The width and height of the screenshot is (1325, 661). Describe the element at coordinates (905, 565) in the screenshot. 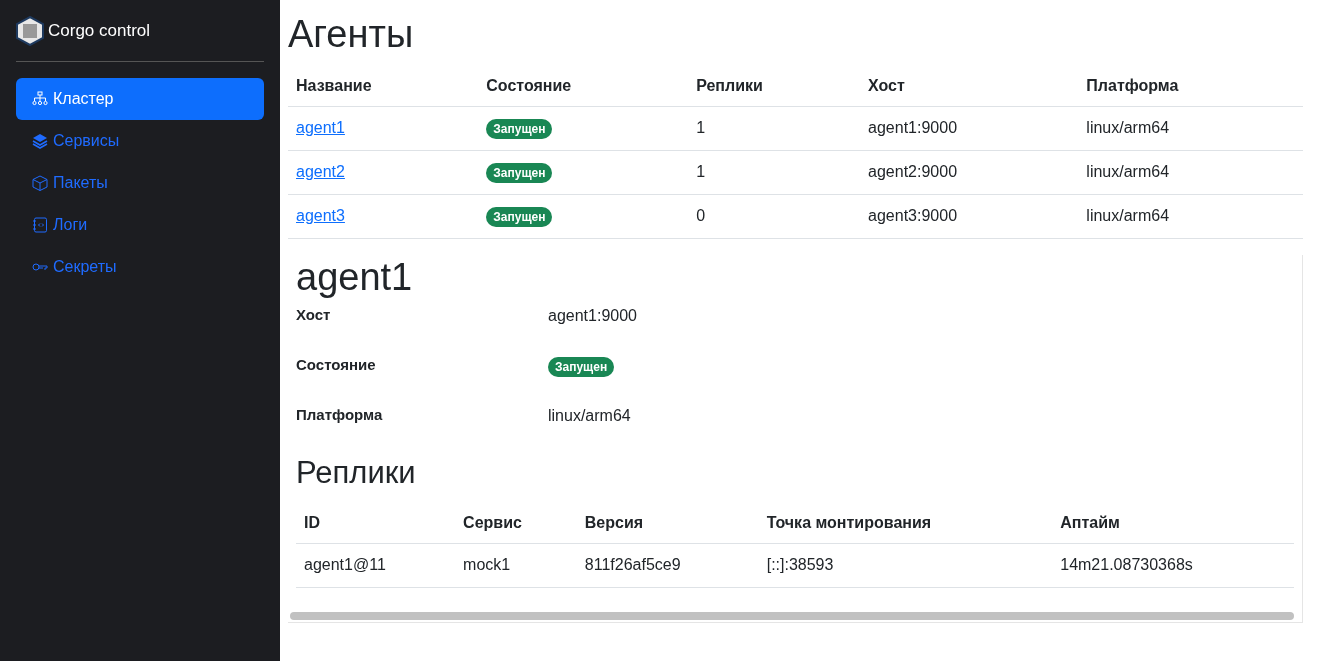

I see `table-cell: [::]:38593` at that location.